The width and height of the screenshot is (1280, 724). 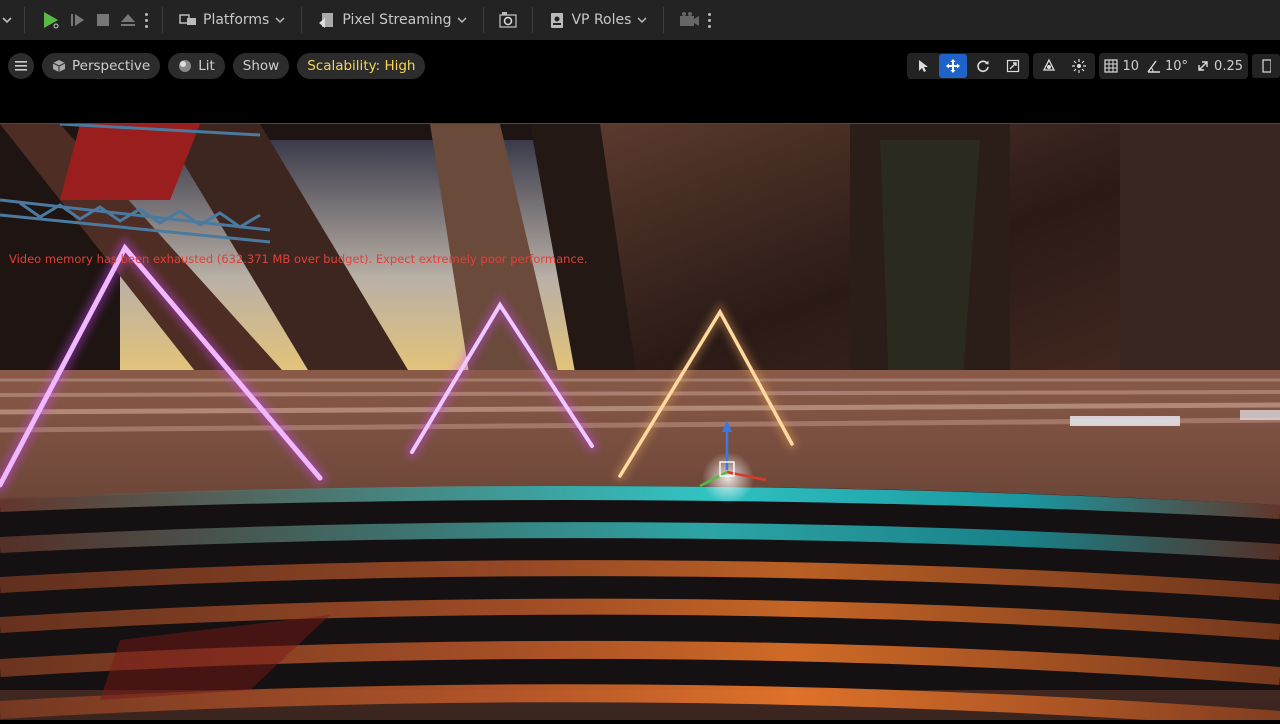 What do you see at coordinates (196, 66) in the screenshot?
I see `view-mode-button: Lit` at bounding box center [196, 66].